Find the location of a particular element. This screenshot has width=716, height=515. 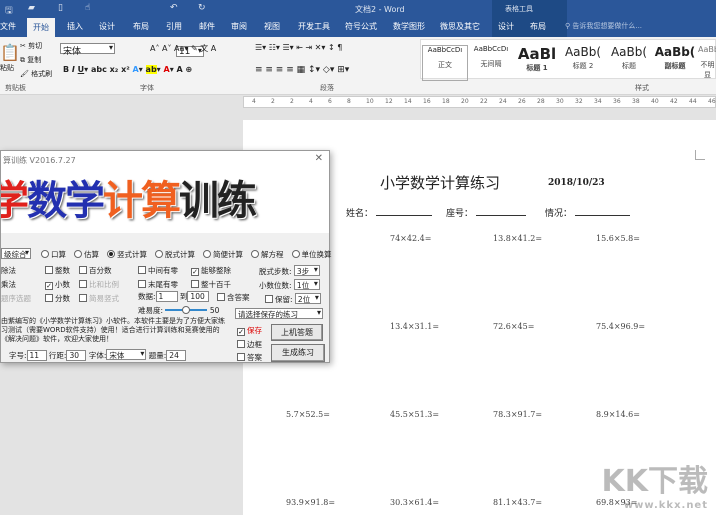

style-preview: AaBl is located at coordinates (537, 54).